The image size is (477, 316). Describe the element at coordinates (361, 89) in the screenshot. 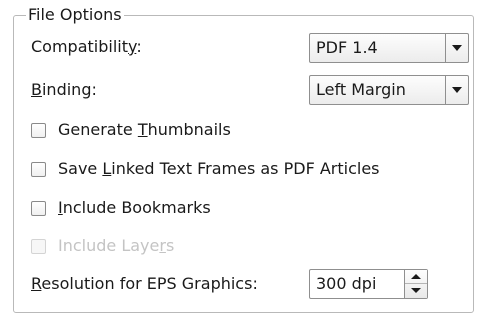

I see `binding-value: Left Margin` at that location.